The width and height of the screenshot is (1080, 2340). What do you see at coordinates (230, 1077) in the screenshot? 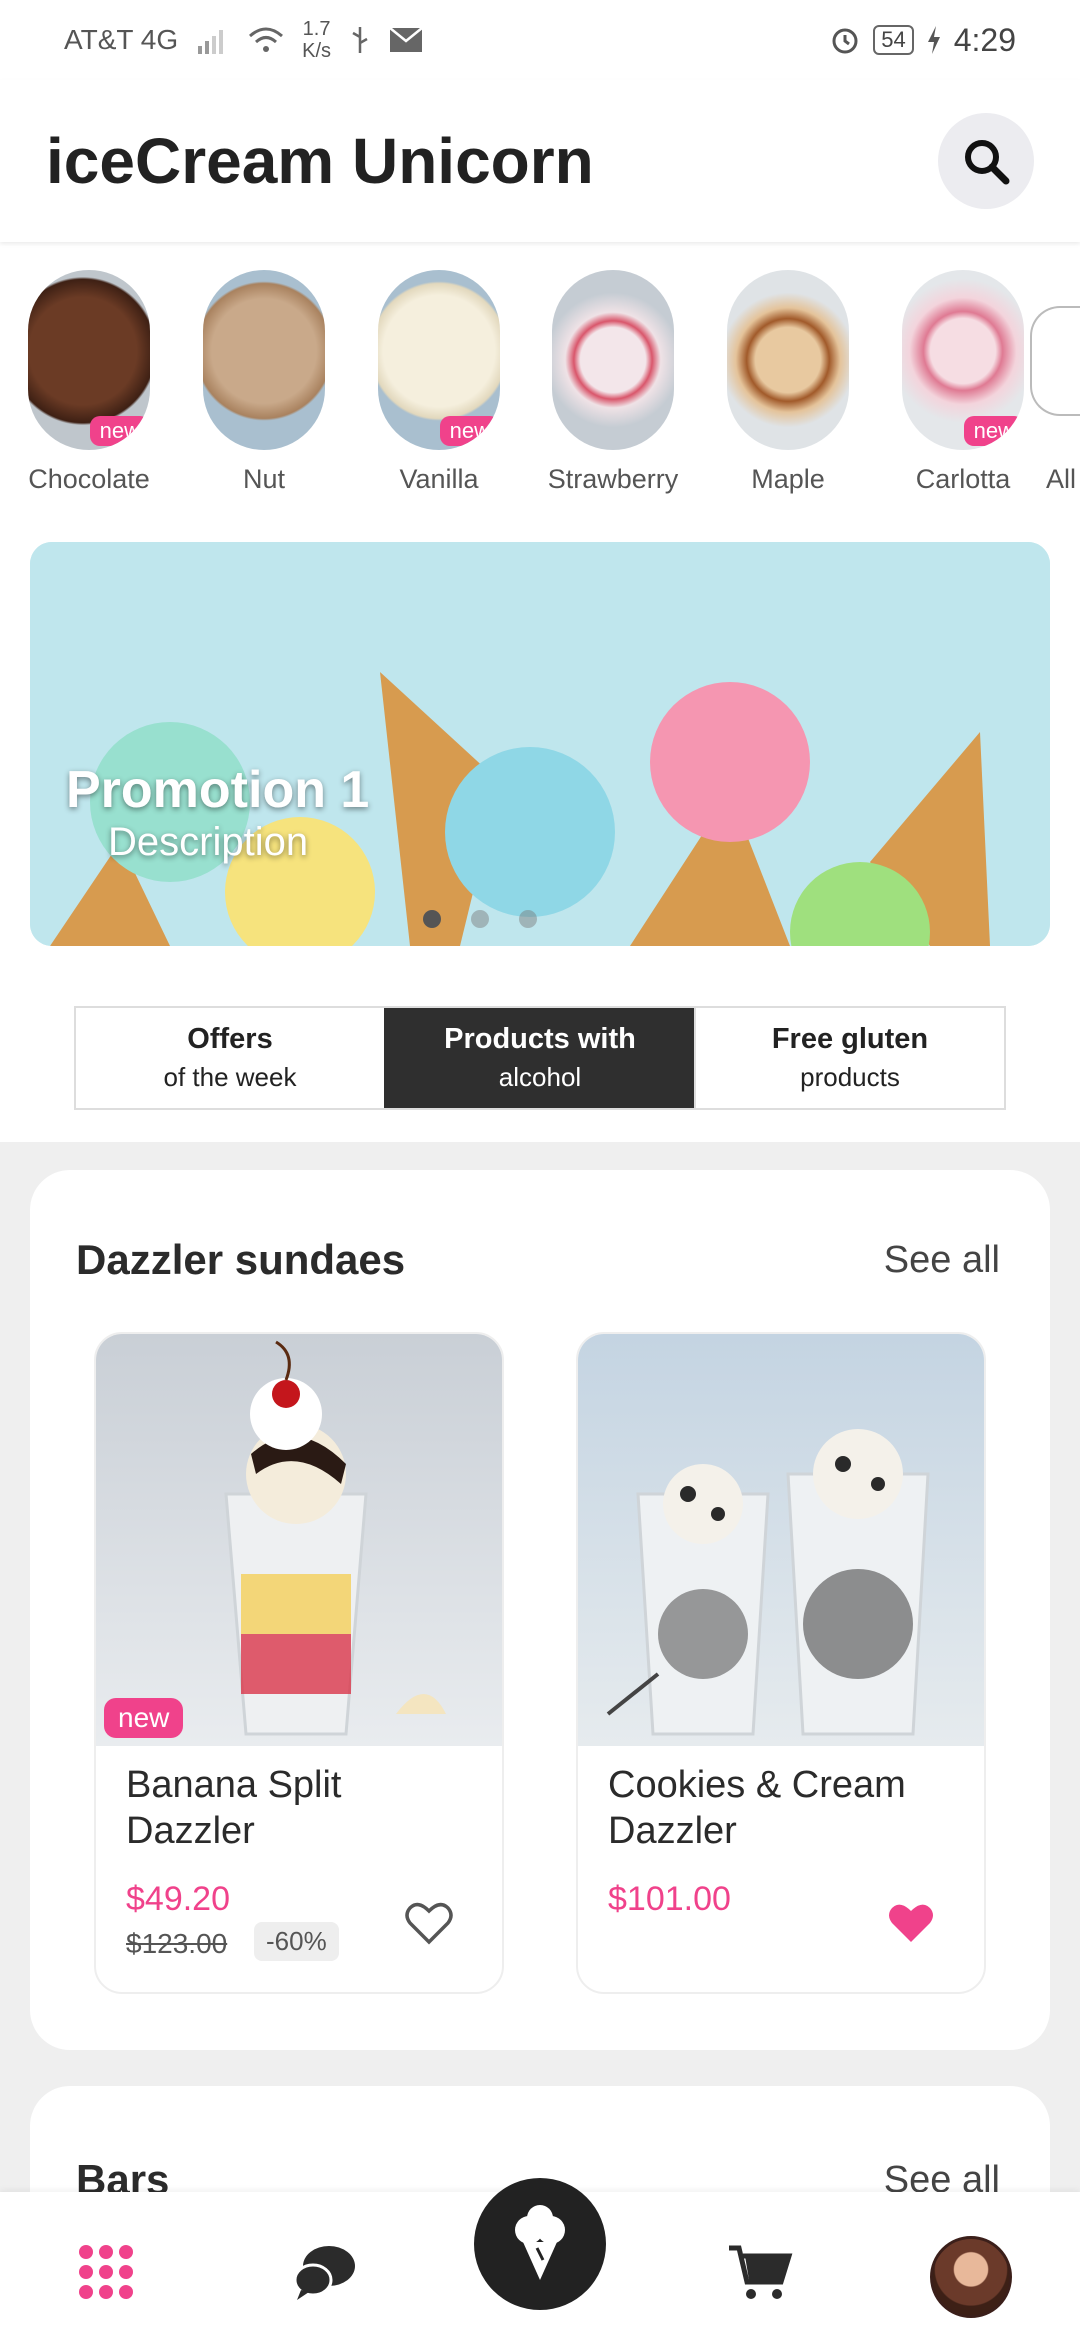
I see `tab-subtitle: of the week` at bounding box center [230, 1077].